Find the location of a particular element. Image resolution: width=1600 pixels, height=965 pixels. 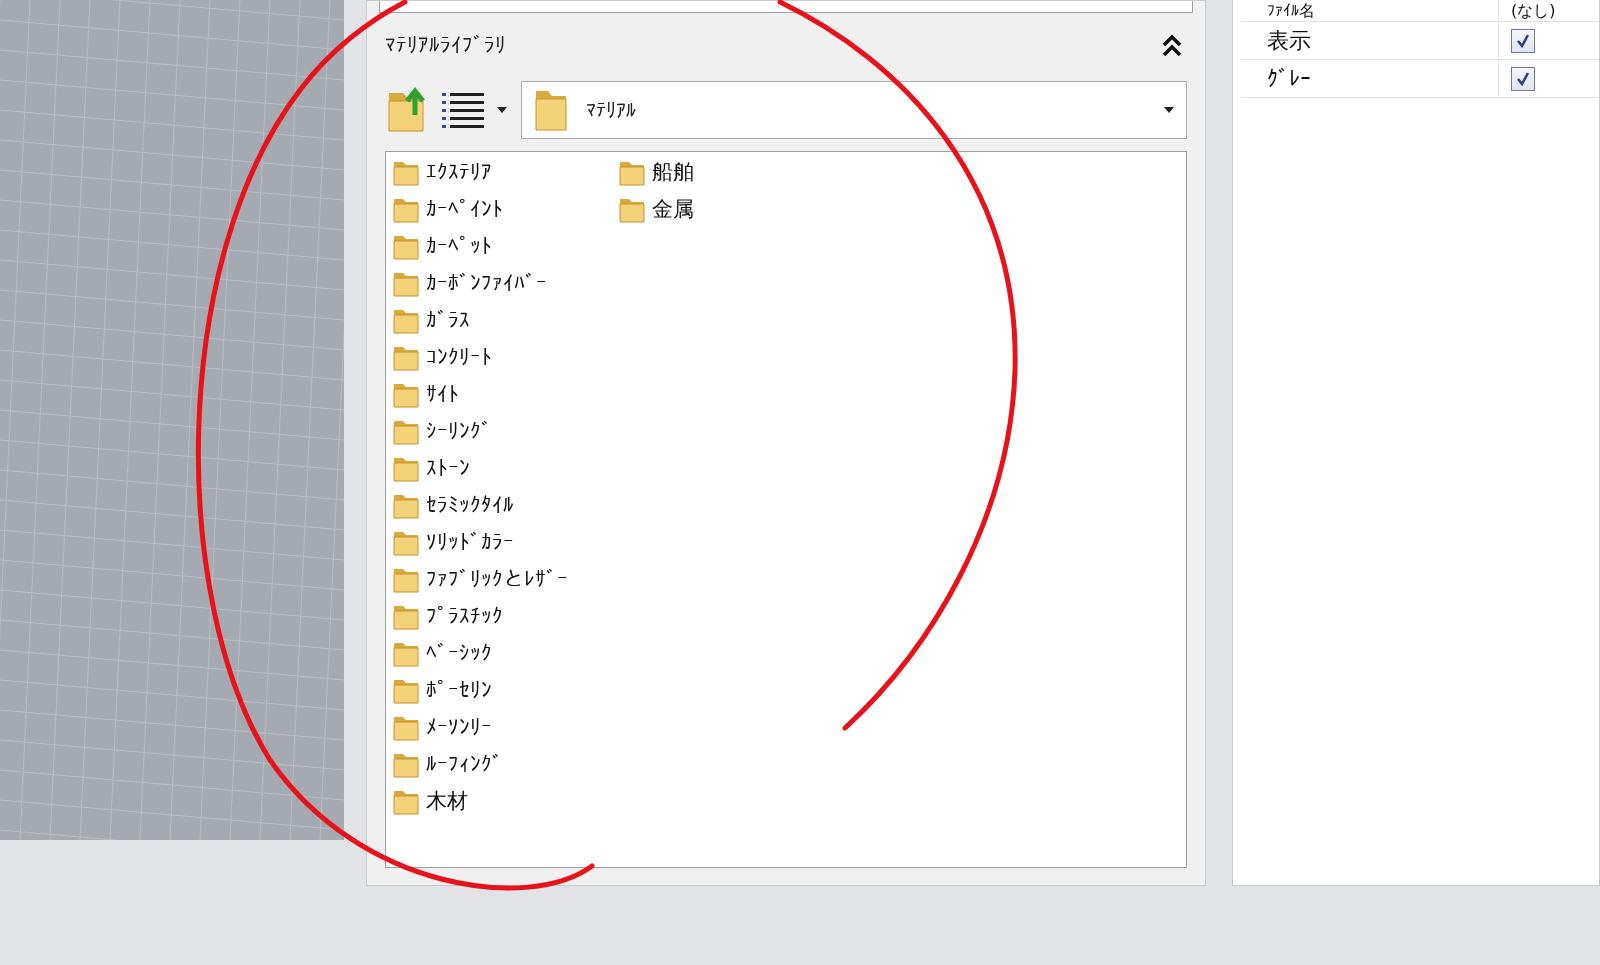

property-label: 表示 is located at coordinates (1289, 40).